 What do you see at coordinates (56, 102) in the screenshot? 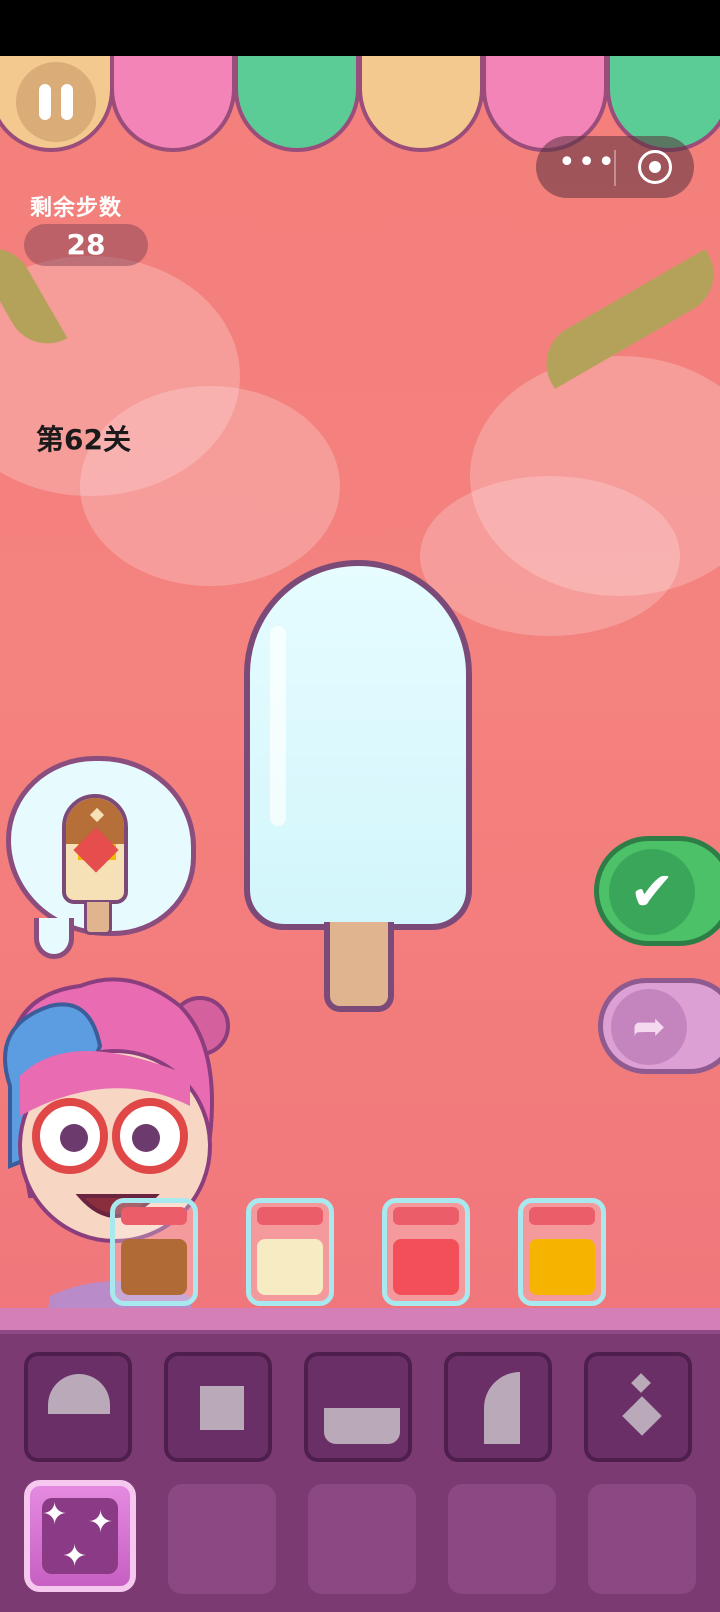
I see `pause-button` at bounding box center [56, 102].